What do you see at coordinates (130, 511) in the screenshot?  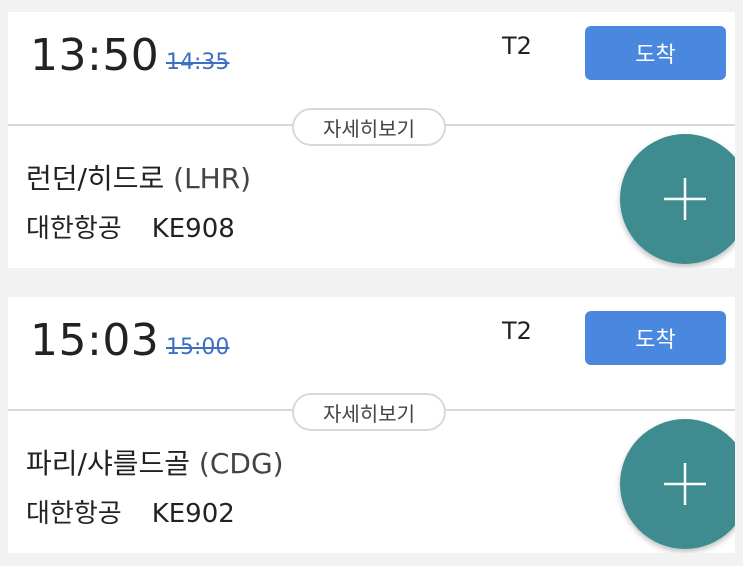 I see `airline-info: 대한항공 KE902` at bounding box center [130, 511].